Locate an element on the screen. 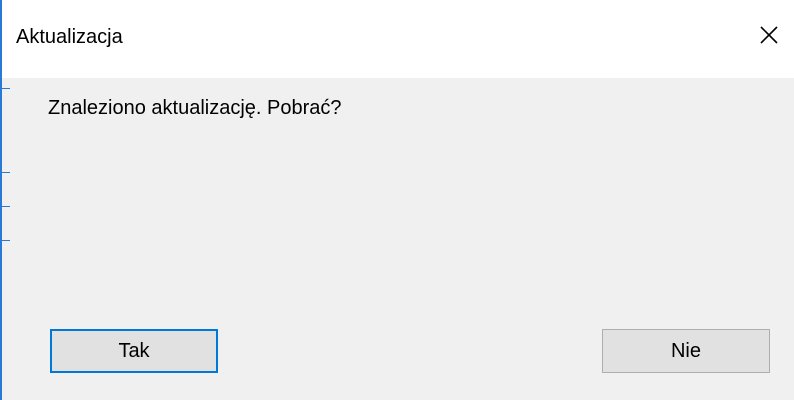 This screenshot has height=400, width=794. no-button-label: Nie is located at coordinates (685, 350).